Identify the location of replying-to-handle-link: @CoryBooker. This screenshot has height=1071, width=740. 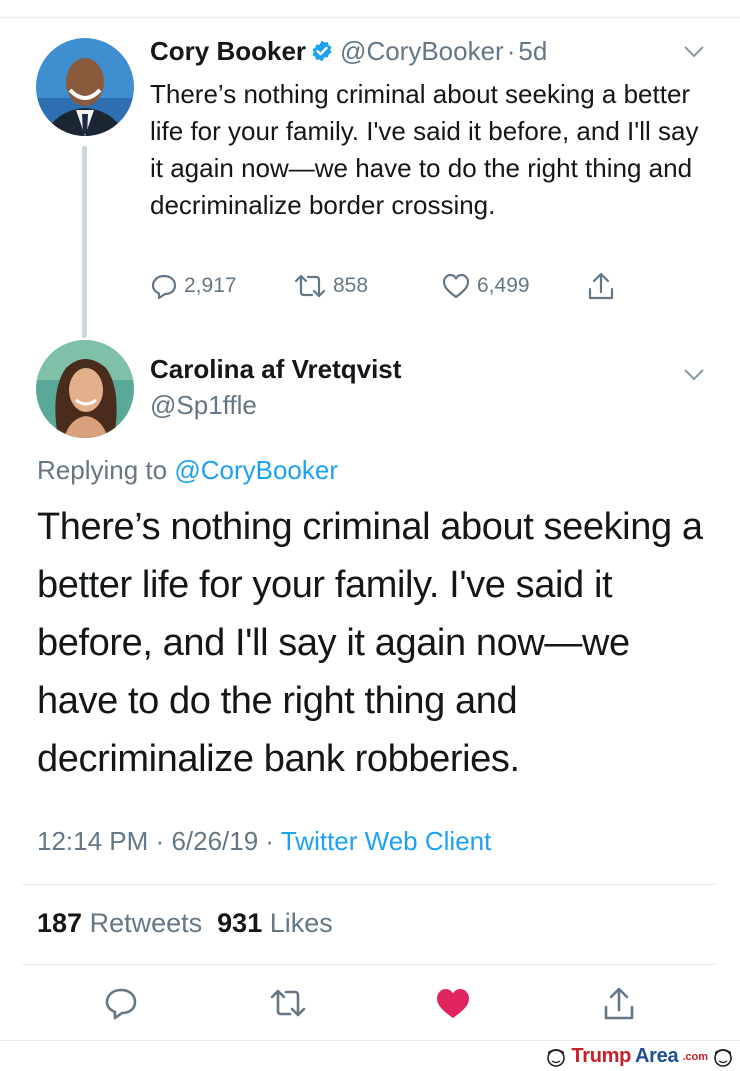
(256, 470).